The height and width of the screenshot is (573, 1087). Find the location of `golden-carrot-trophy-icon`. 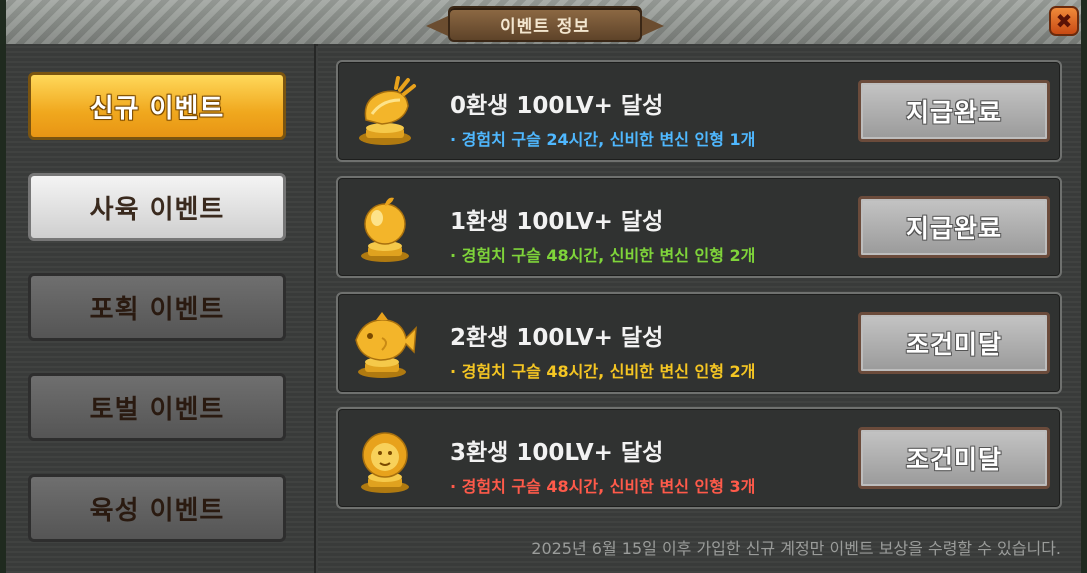

golden-carrot-trophy-icon is located at coordinates (387, 110).